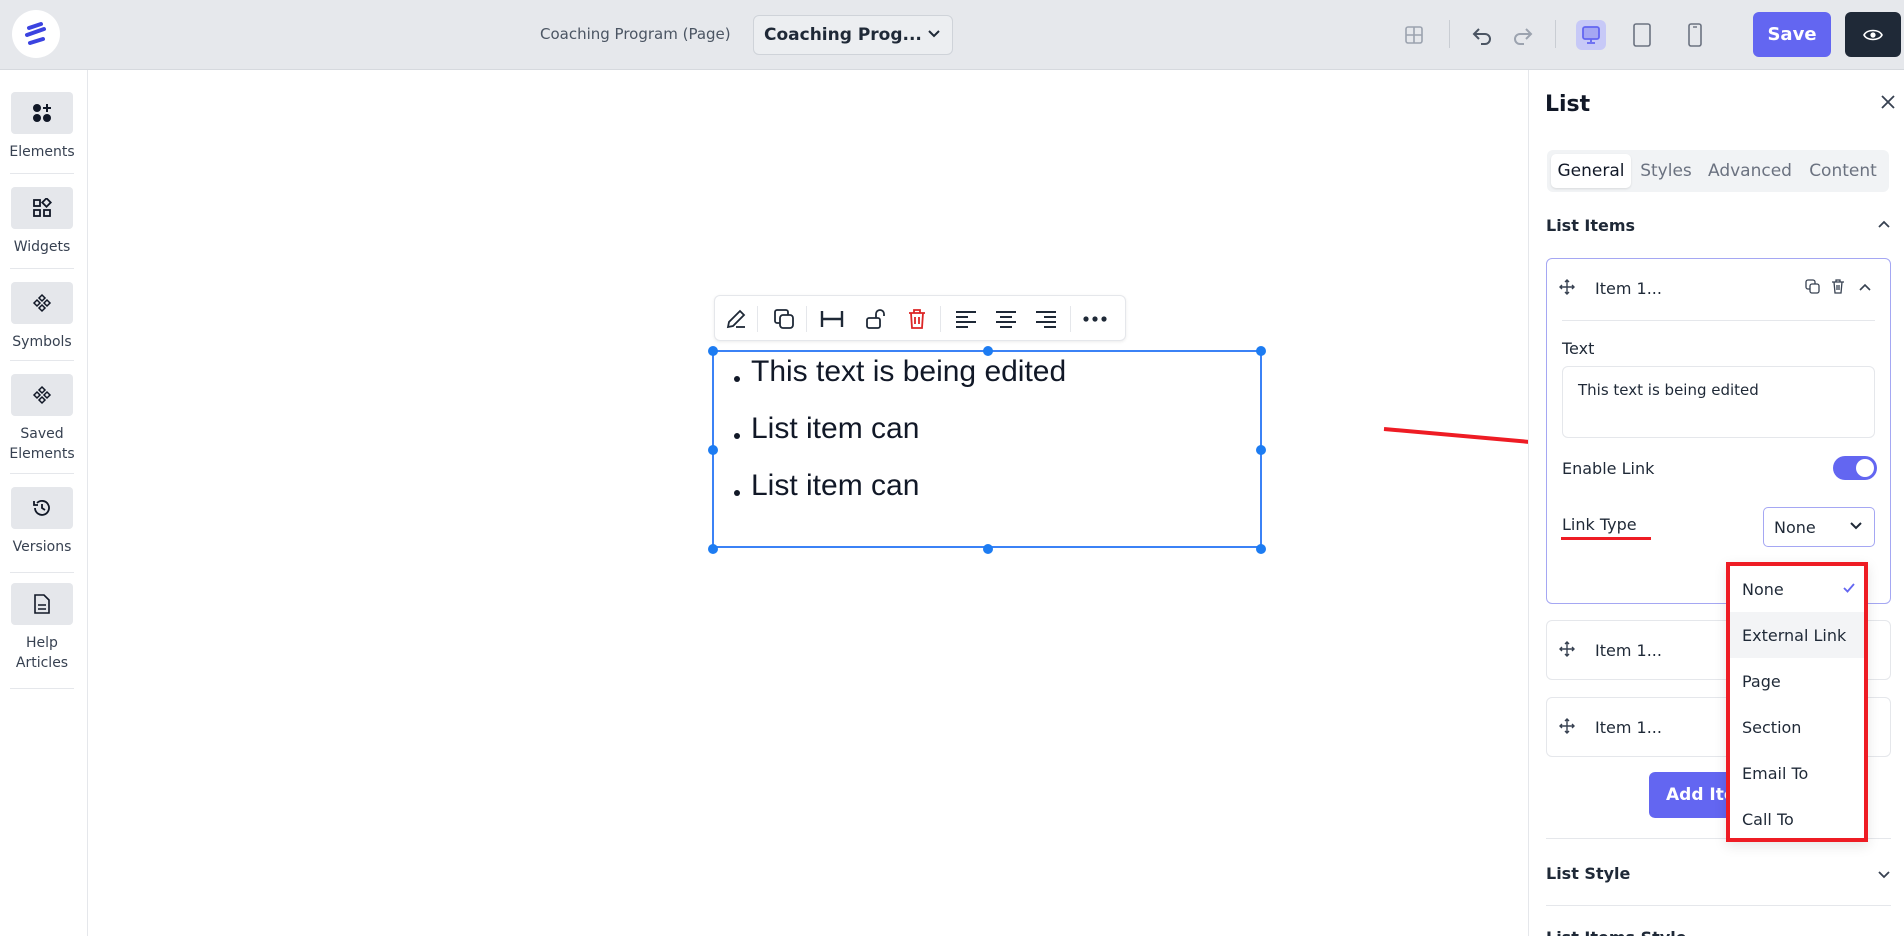  Describe the element at coordinates (1819, 527) in the screenshot. I see `link-type-select: None` at that location.